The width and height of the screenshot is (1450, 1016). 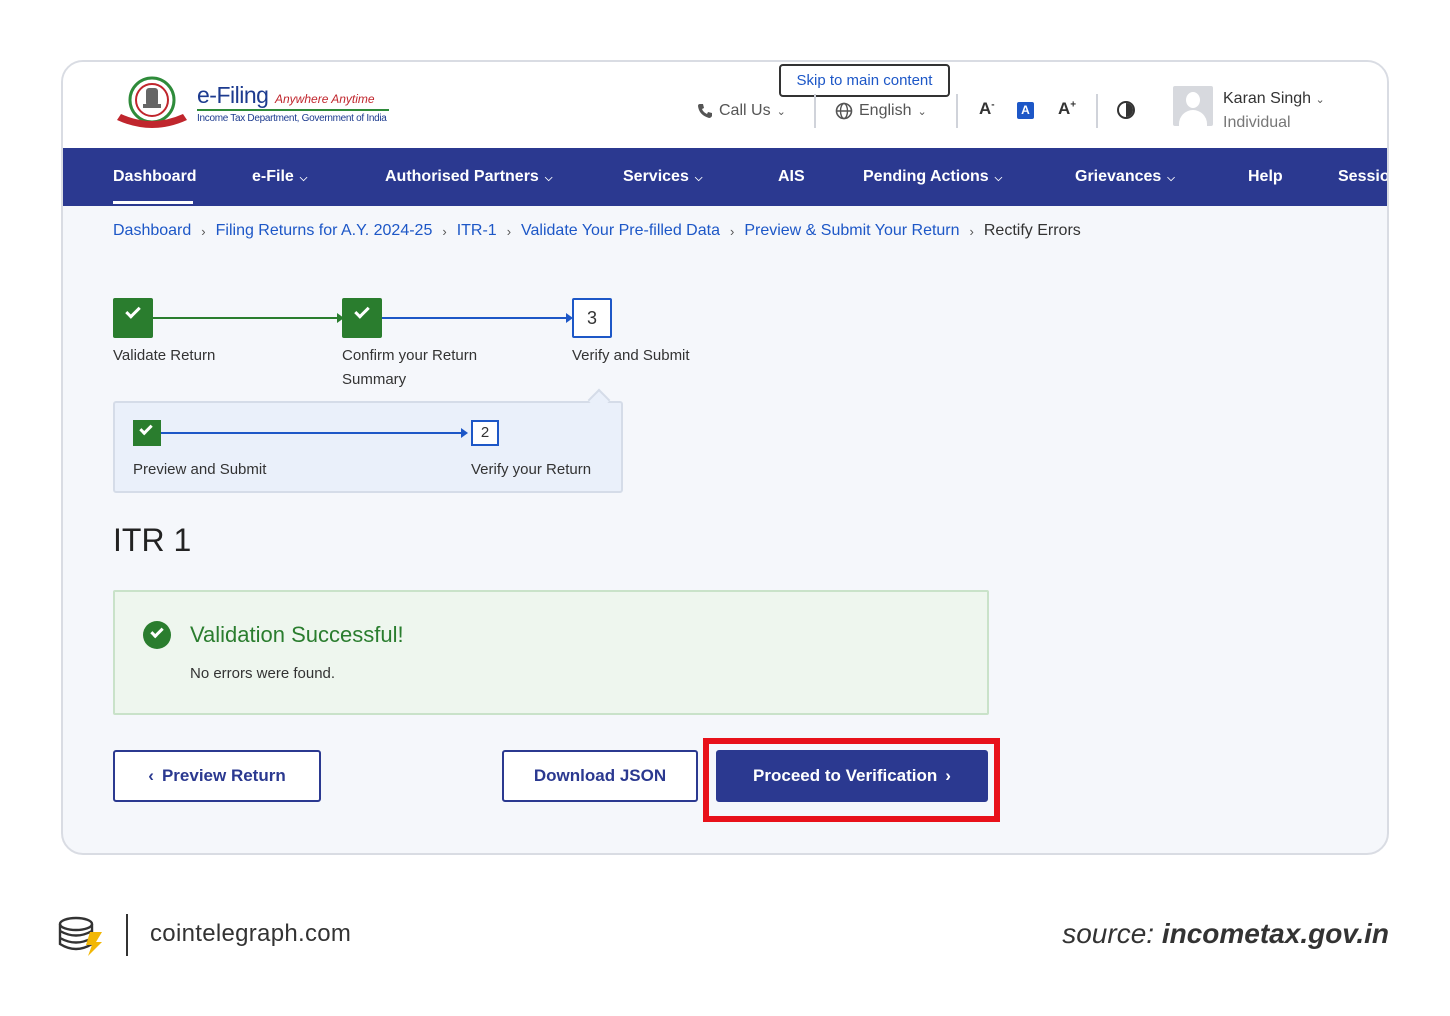 I want to click on call-us-label: Call Us, so click(x=745, y=110).